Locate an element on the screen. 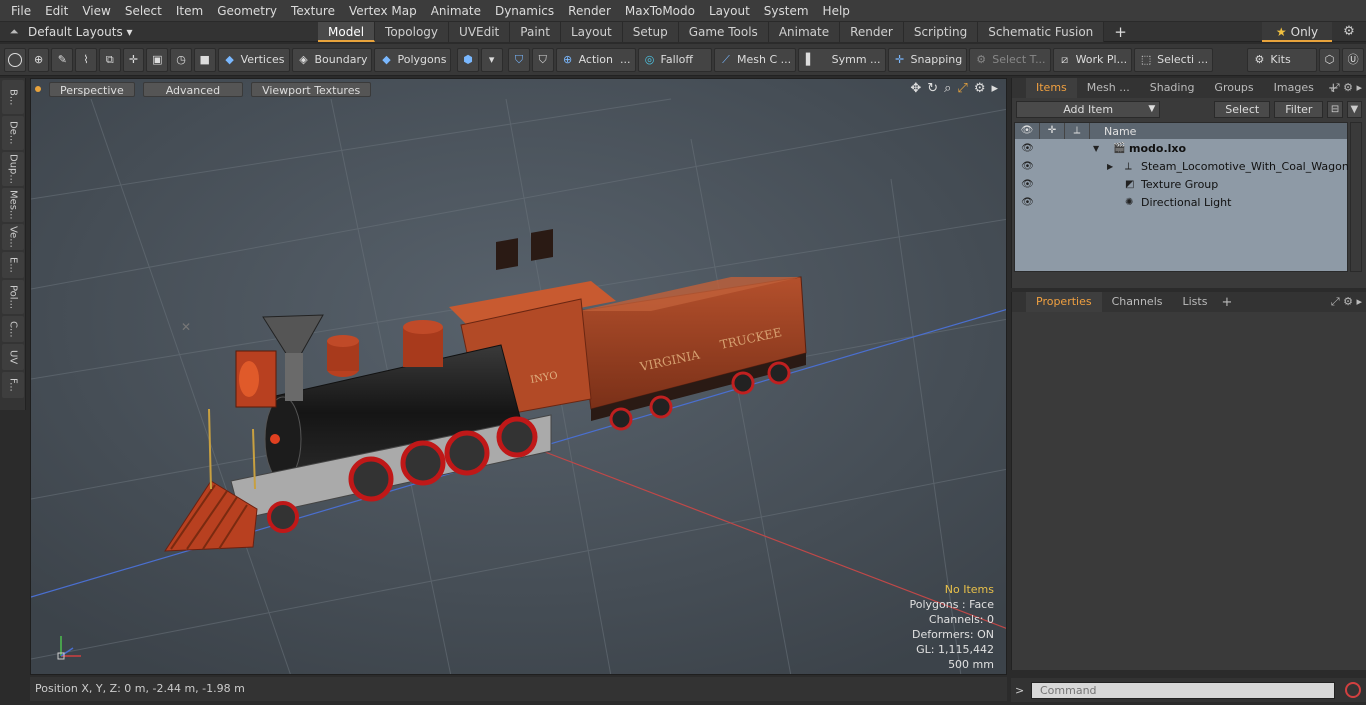  tab-model: Model is located at coordinates (347, 31).